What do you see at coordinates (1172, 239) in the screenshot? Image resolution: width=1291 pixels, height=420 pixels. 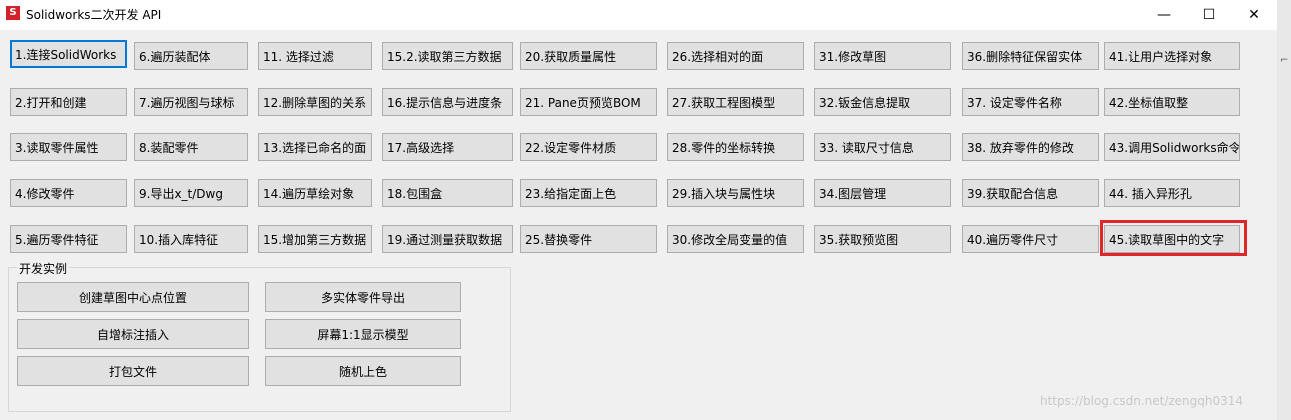 I see `btn-read-sketch-text: 45.读取草图中的文字` at bounding box center [1172, 239].